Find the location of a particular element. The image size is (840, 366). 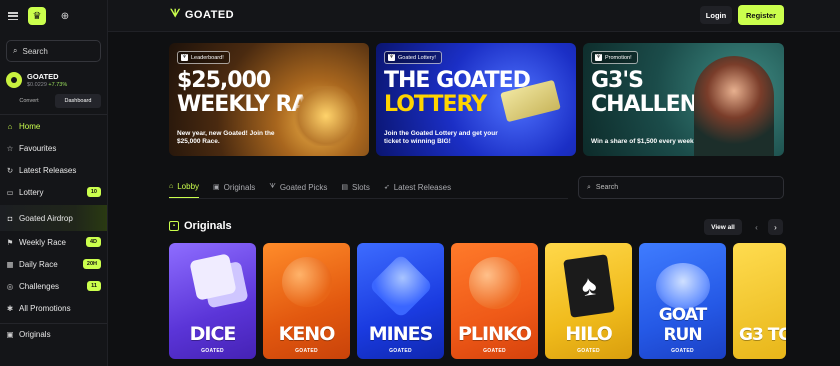

sidebar-item-lottery: ▭ Lottery 10 is located at coordinates (53, 192).